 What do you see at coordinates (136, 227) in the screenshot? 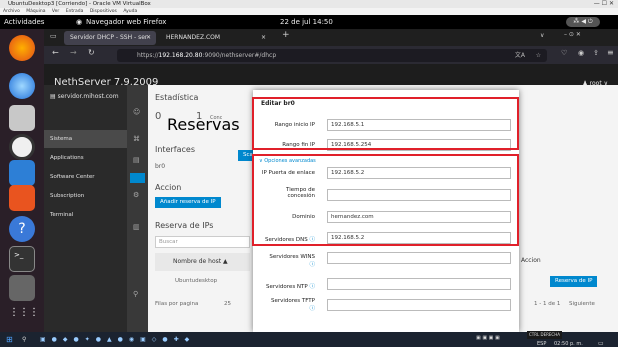
I see `shell-icon: ▥` at bounding box center [136, 227].